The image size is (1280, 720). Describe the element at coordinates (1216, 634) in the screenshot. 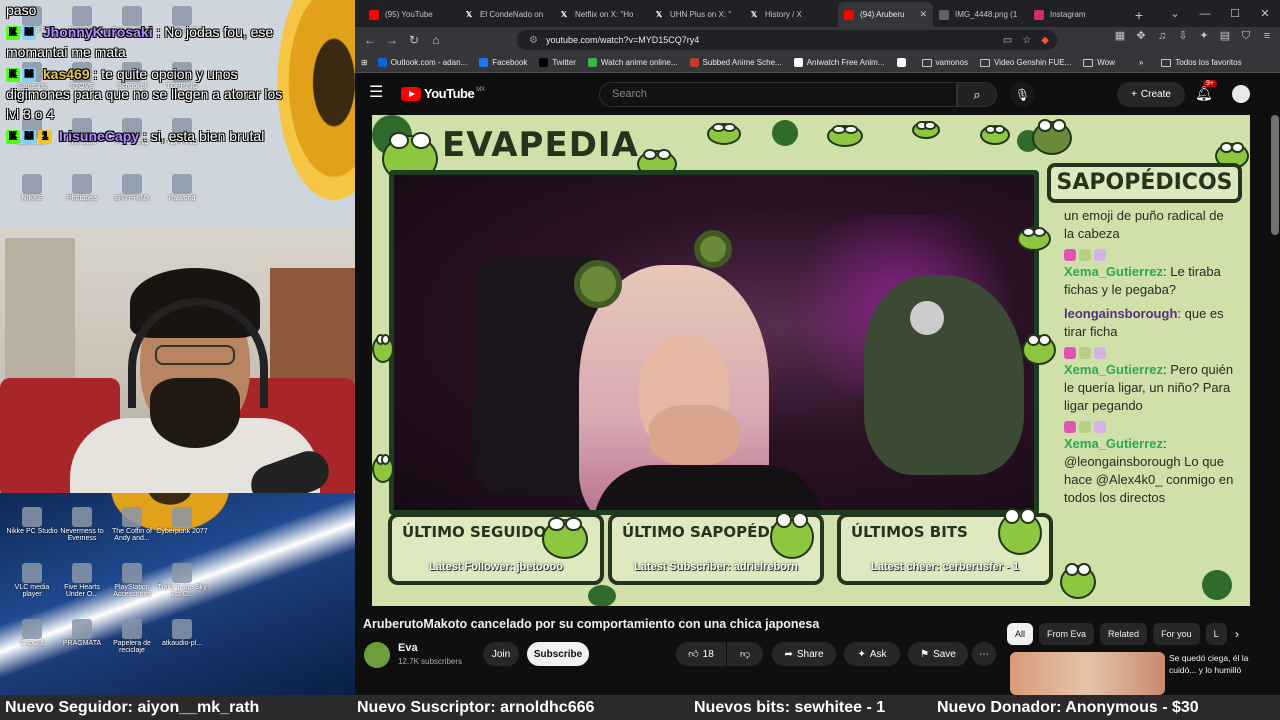

I see `filter-chip: L` at that location.